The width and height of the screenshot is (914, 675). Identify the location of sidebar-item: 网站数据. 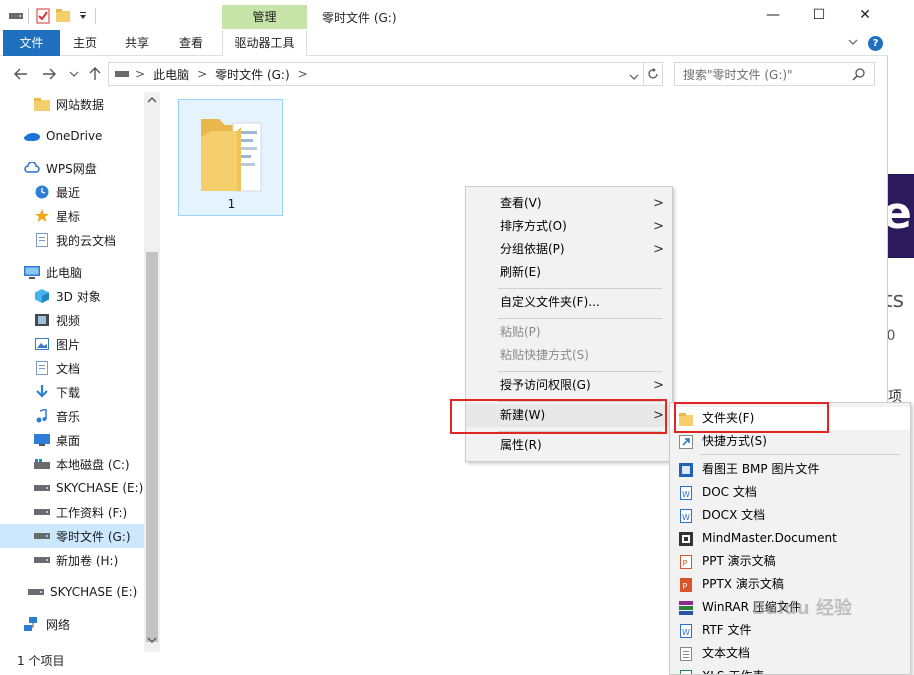
(72, 104).